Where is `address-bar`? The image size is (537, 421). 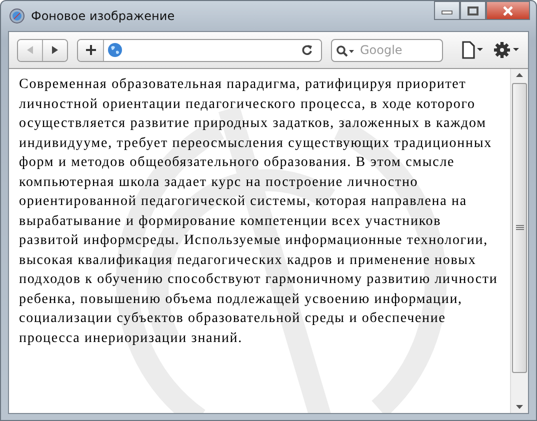 address-bar is located at coordinates (199, 50).